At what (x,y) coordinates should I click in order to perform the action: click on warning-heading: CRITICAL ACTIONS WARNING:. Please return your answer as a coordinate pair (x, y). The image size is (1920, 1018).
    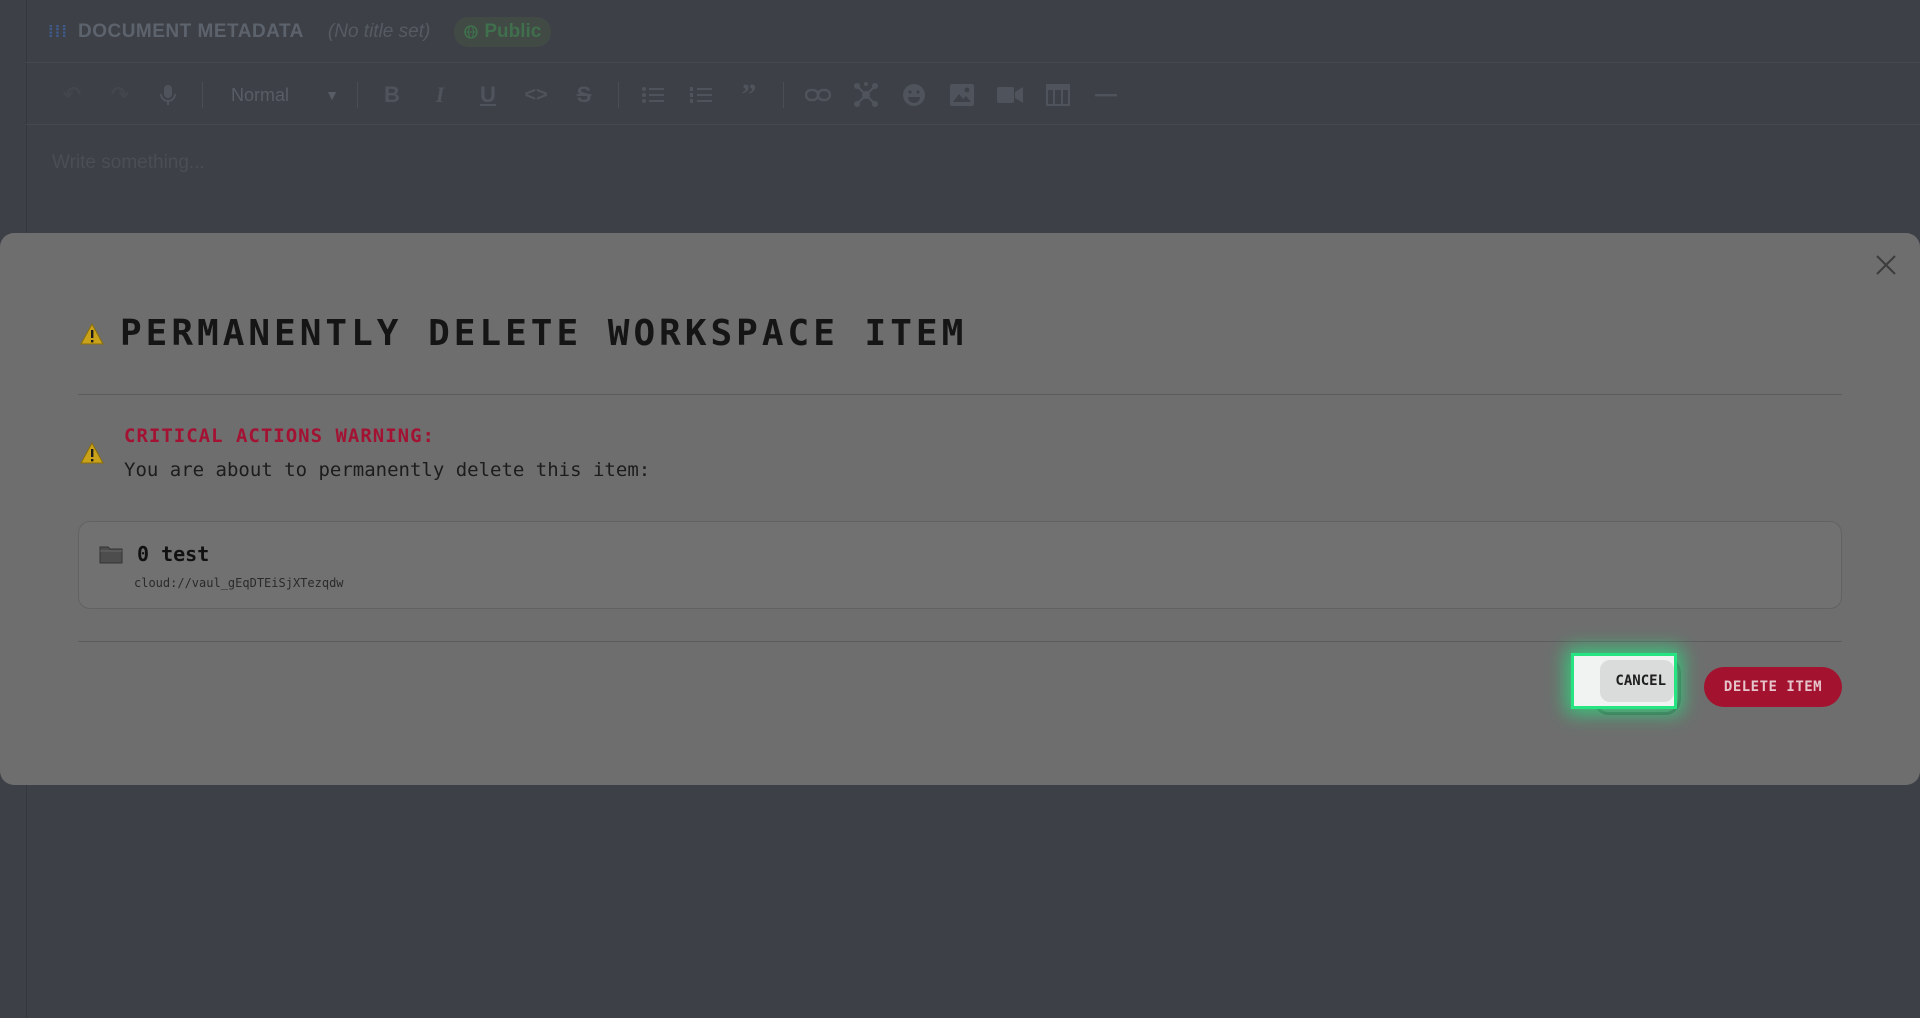
    Looking at the image, I should click on (279, 436).